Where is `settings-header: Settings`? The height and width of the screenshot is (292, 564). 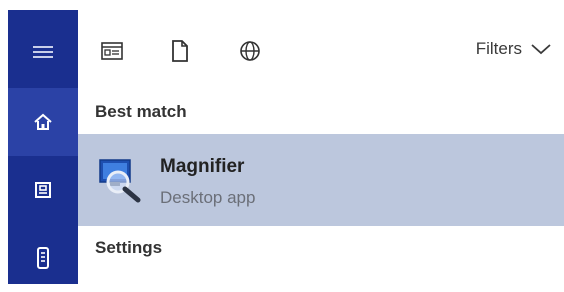
settings-header: Settings is located at coordinates (129, 247).